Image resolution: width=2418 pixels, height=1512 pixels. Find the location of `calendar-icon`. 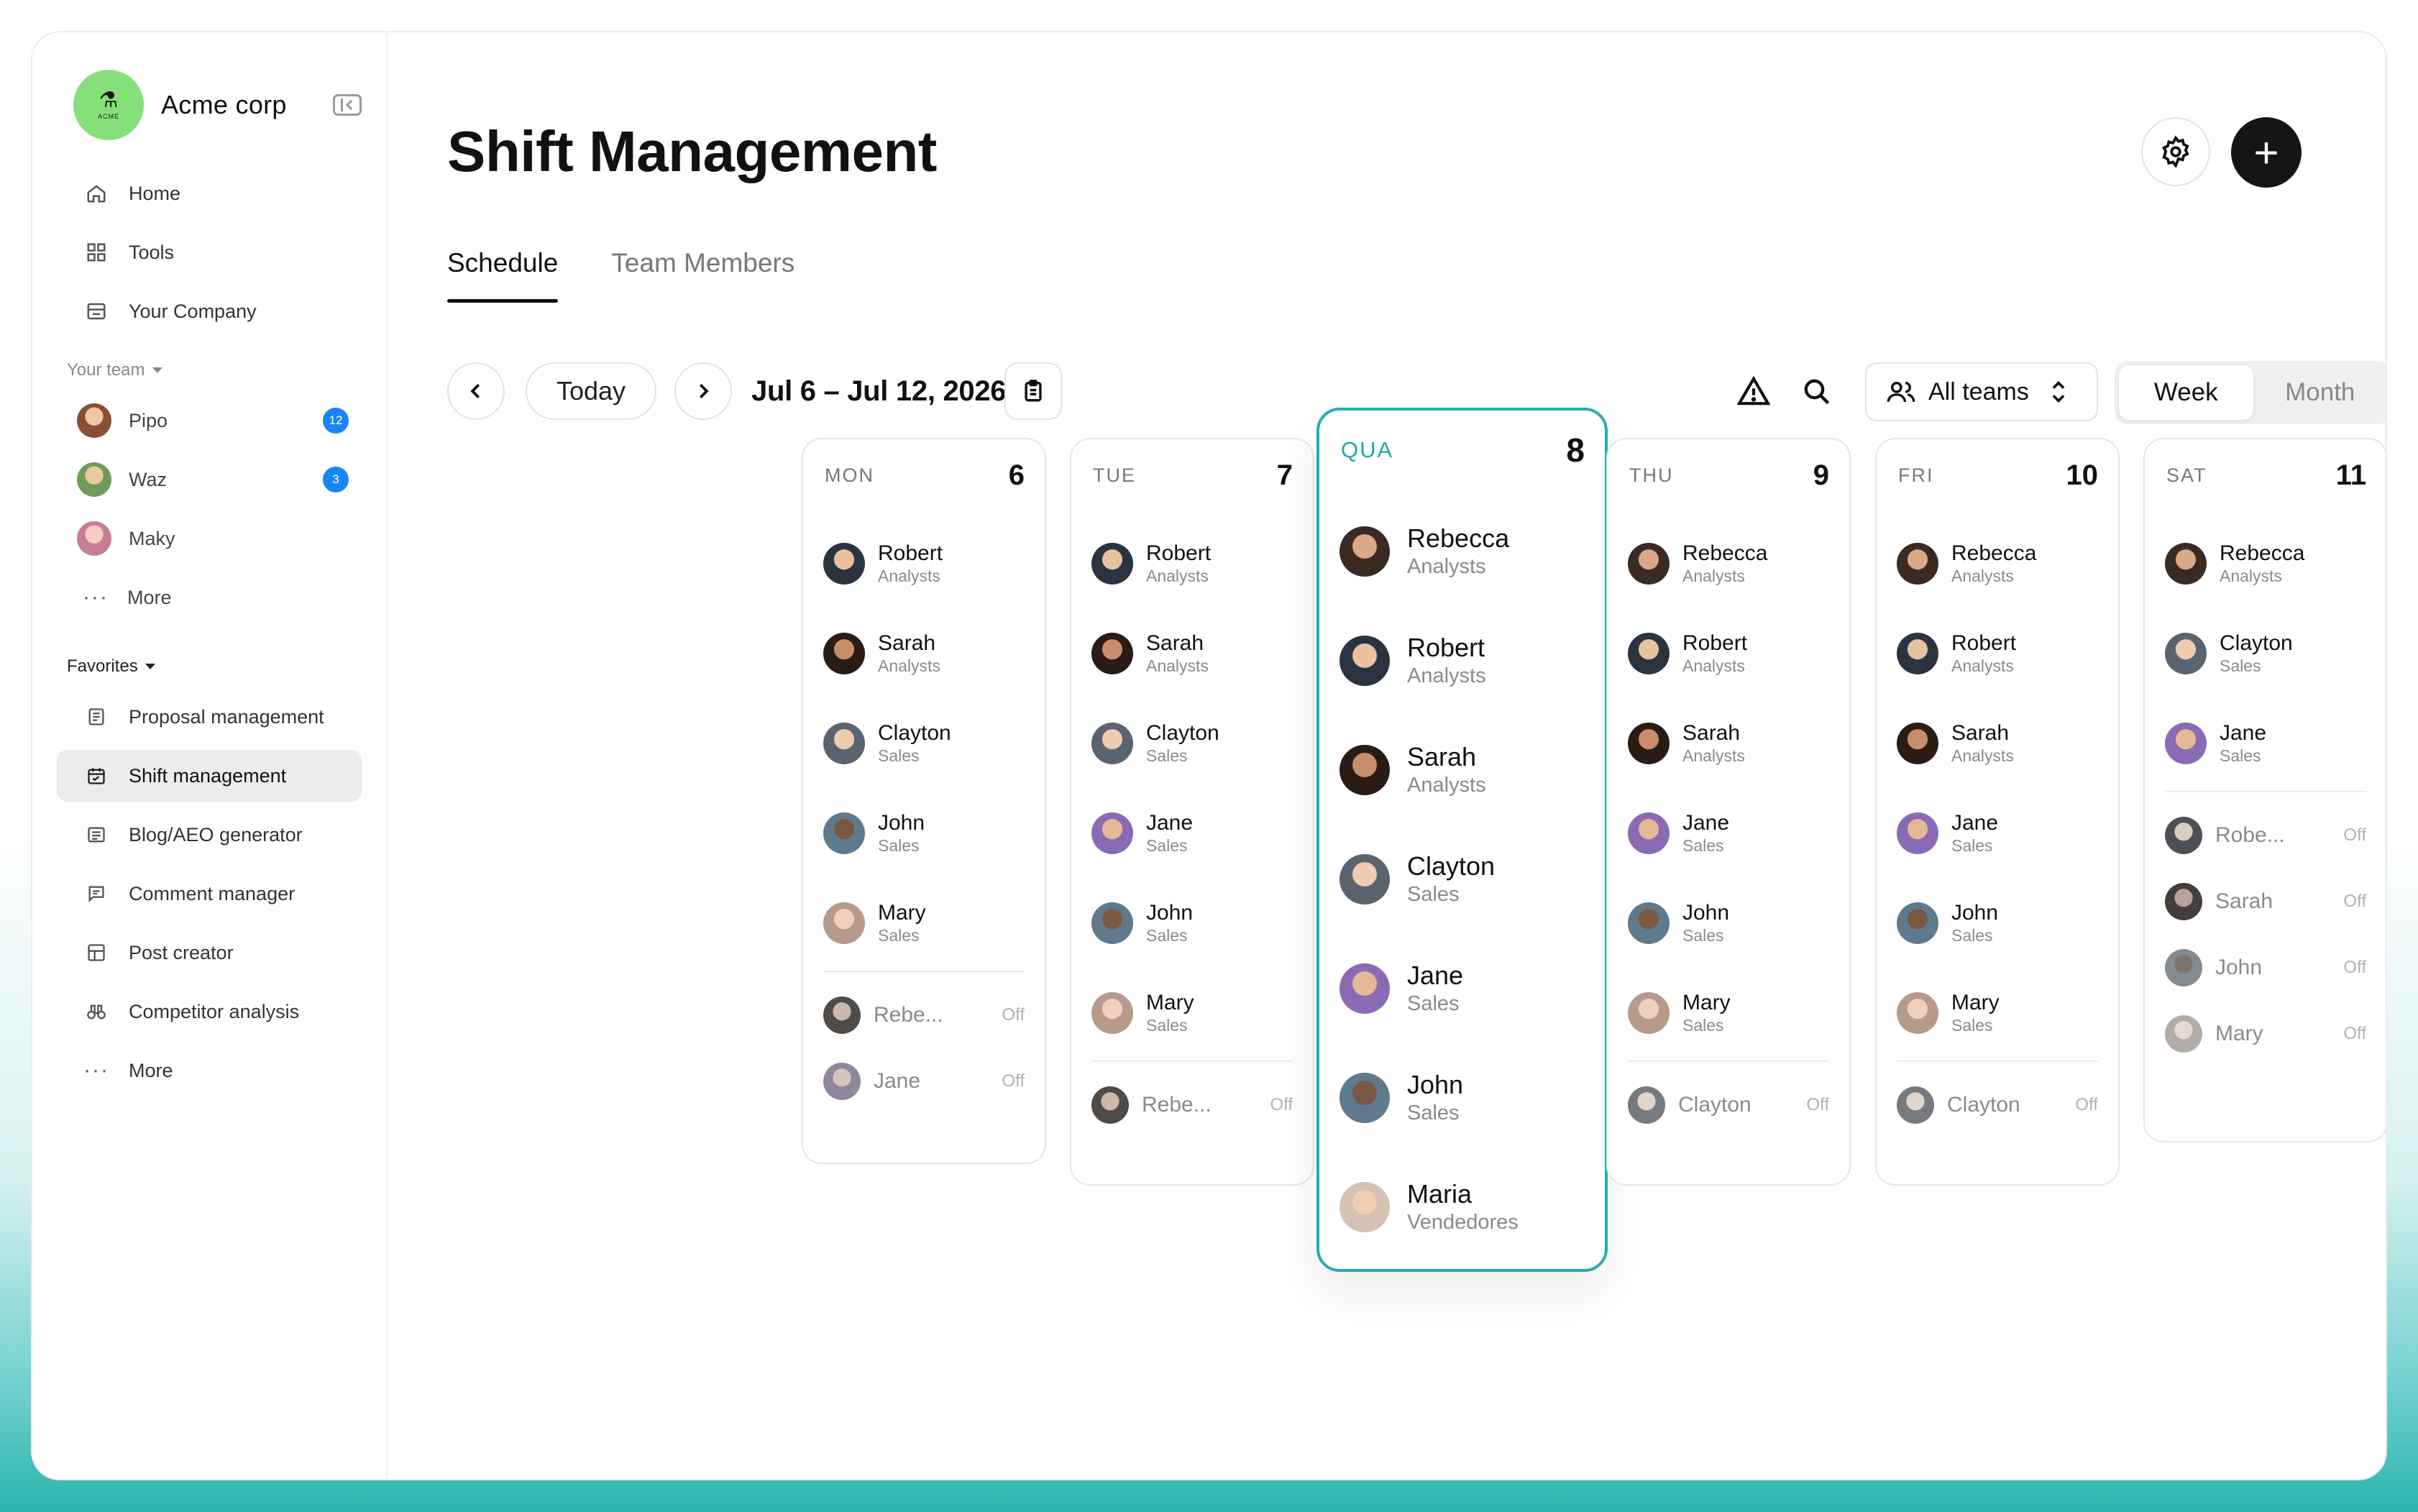

calendar-icon is located at coordinates (96, 775).